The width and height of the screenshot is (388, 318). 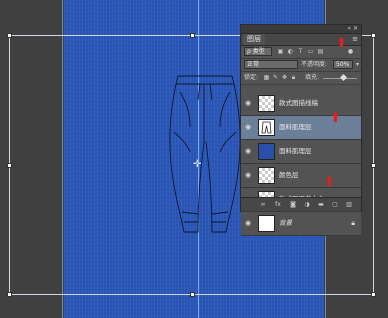 What do you see at coordinates (275, 77) in the screenshot?
I see `lock-image-icon: ✎` at bounding box center [275, 77].